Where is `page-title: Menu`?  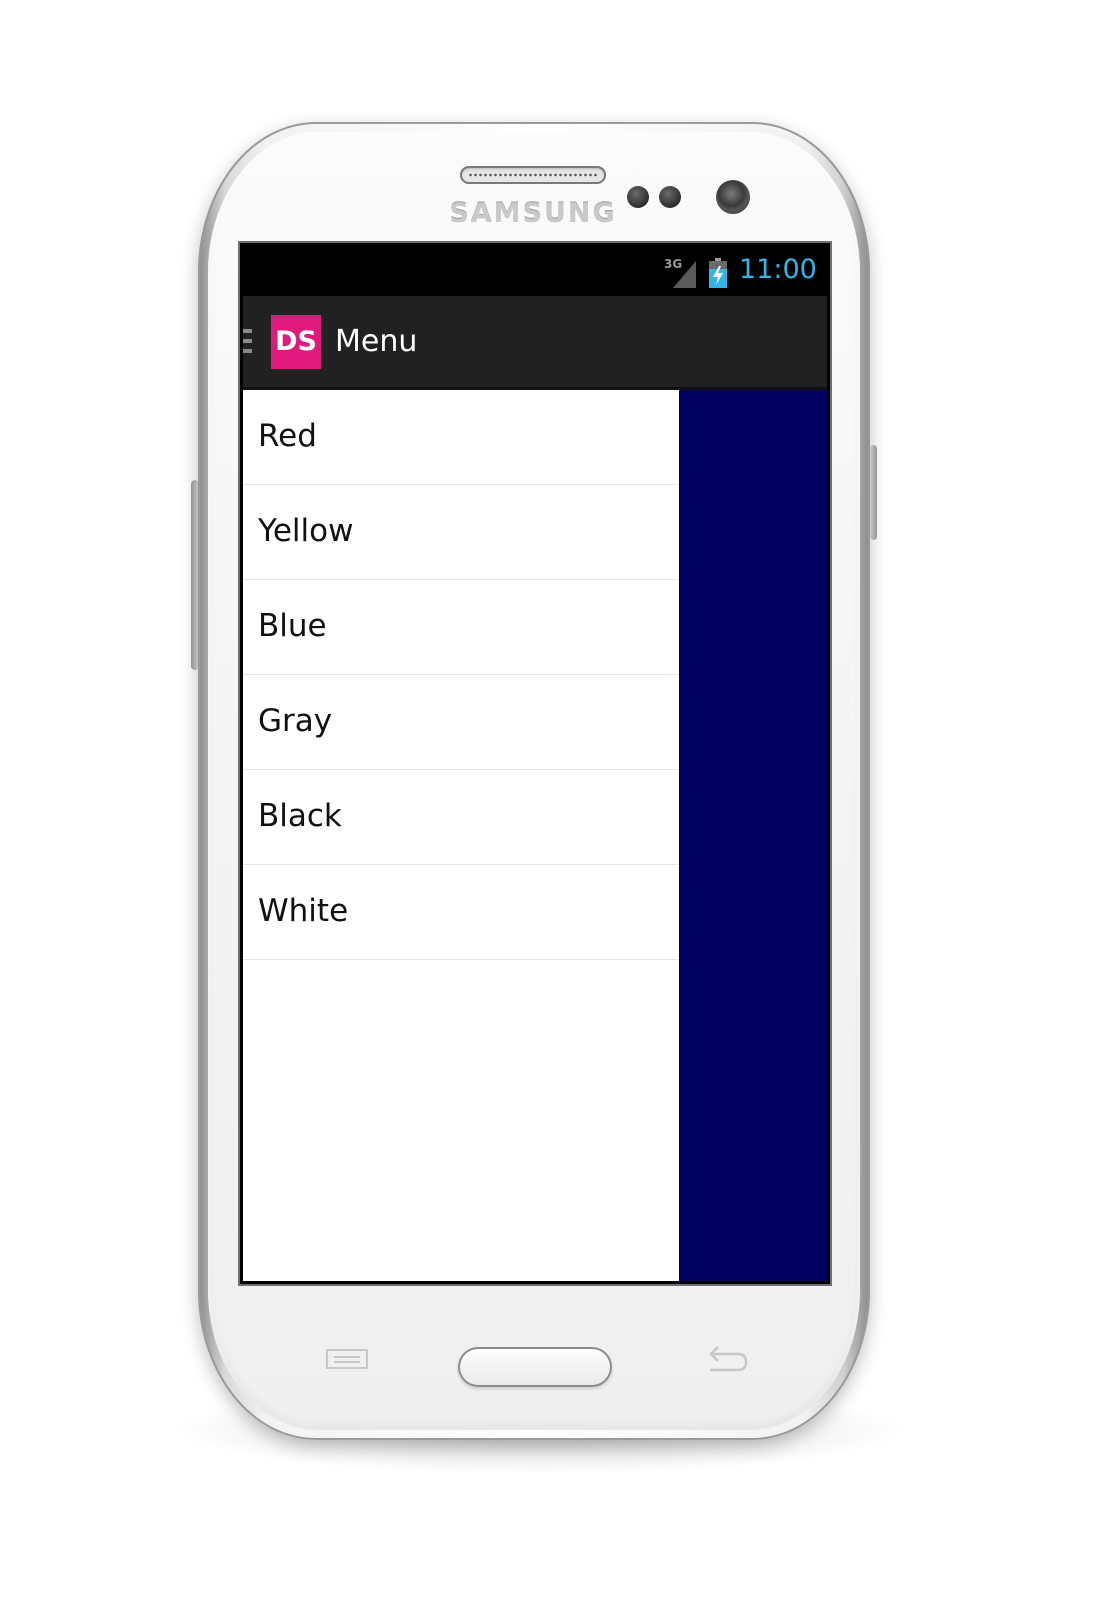
page-title: Menu is located at coordinates (376, 341).